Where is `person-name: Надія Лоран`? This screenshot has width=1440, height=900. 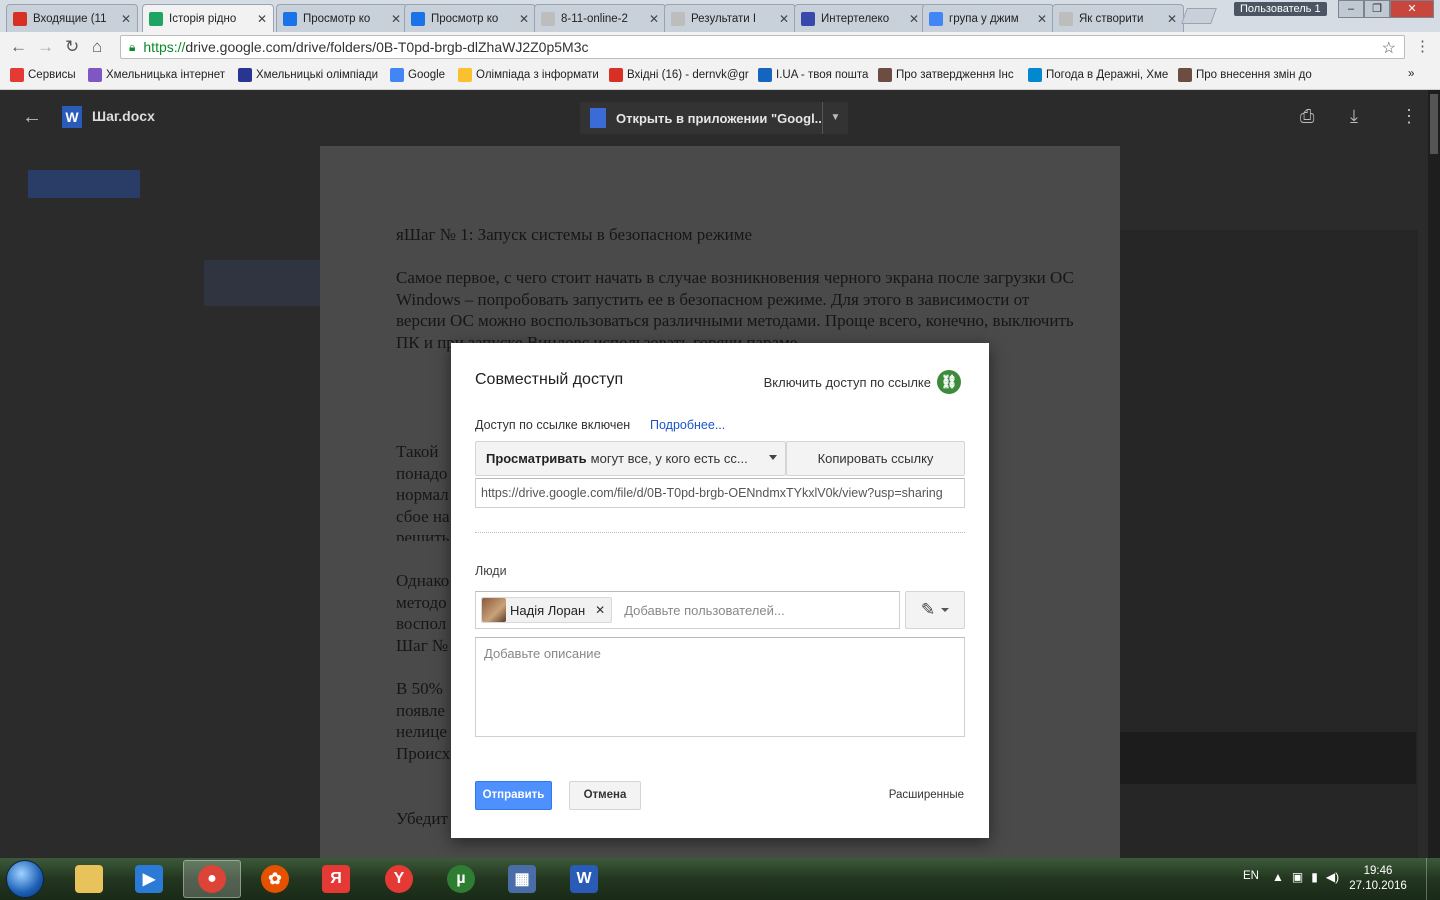 person-name: Надія Лоран is located at coordinates (548, 610).